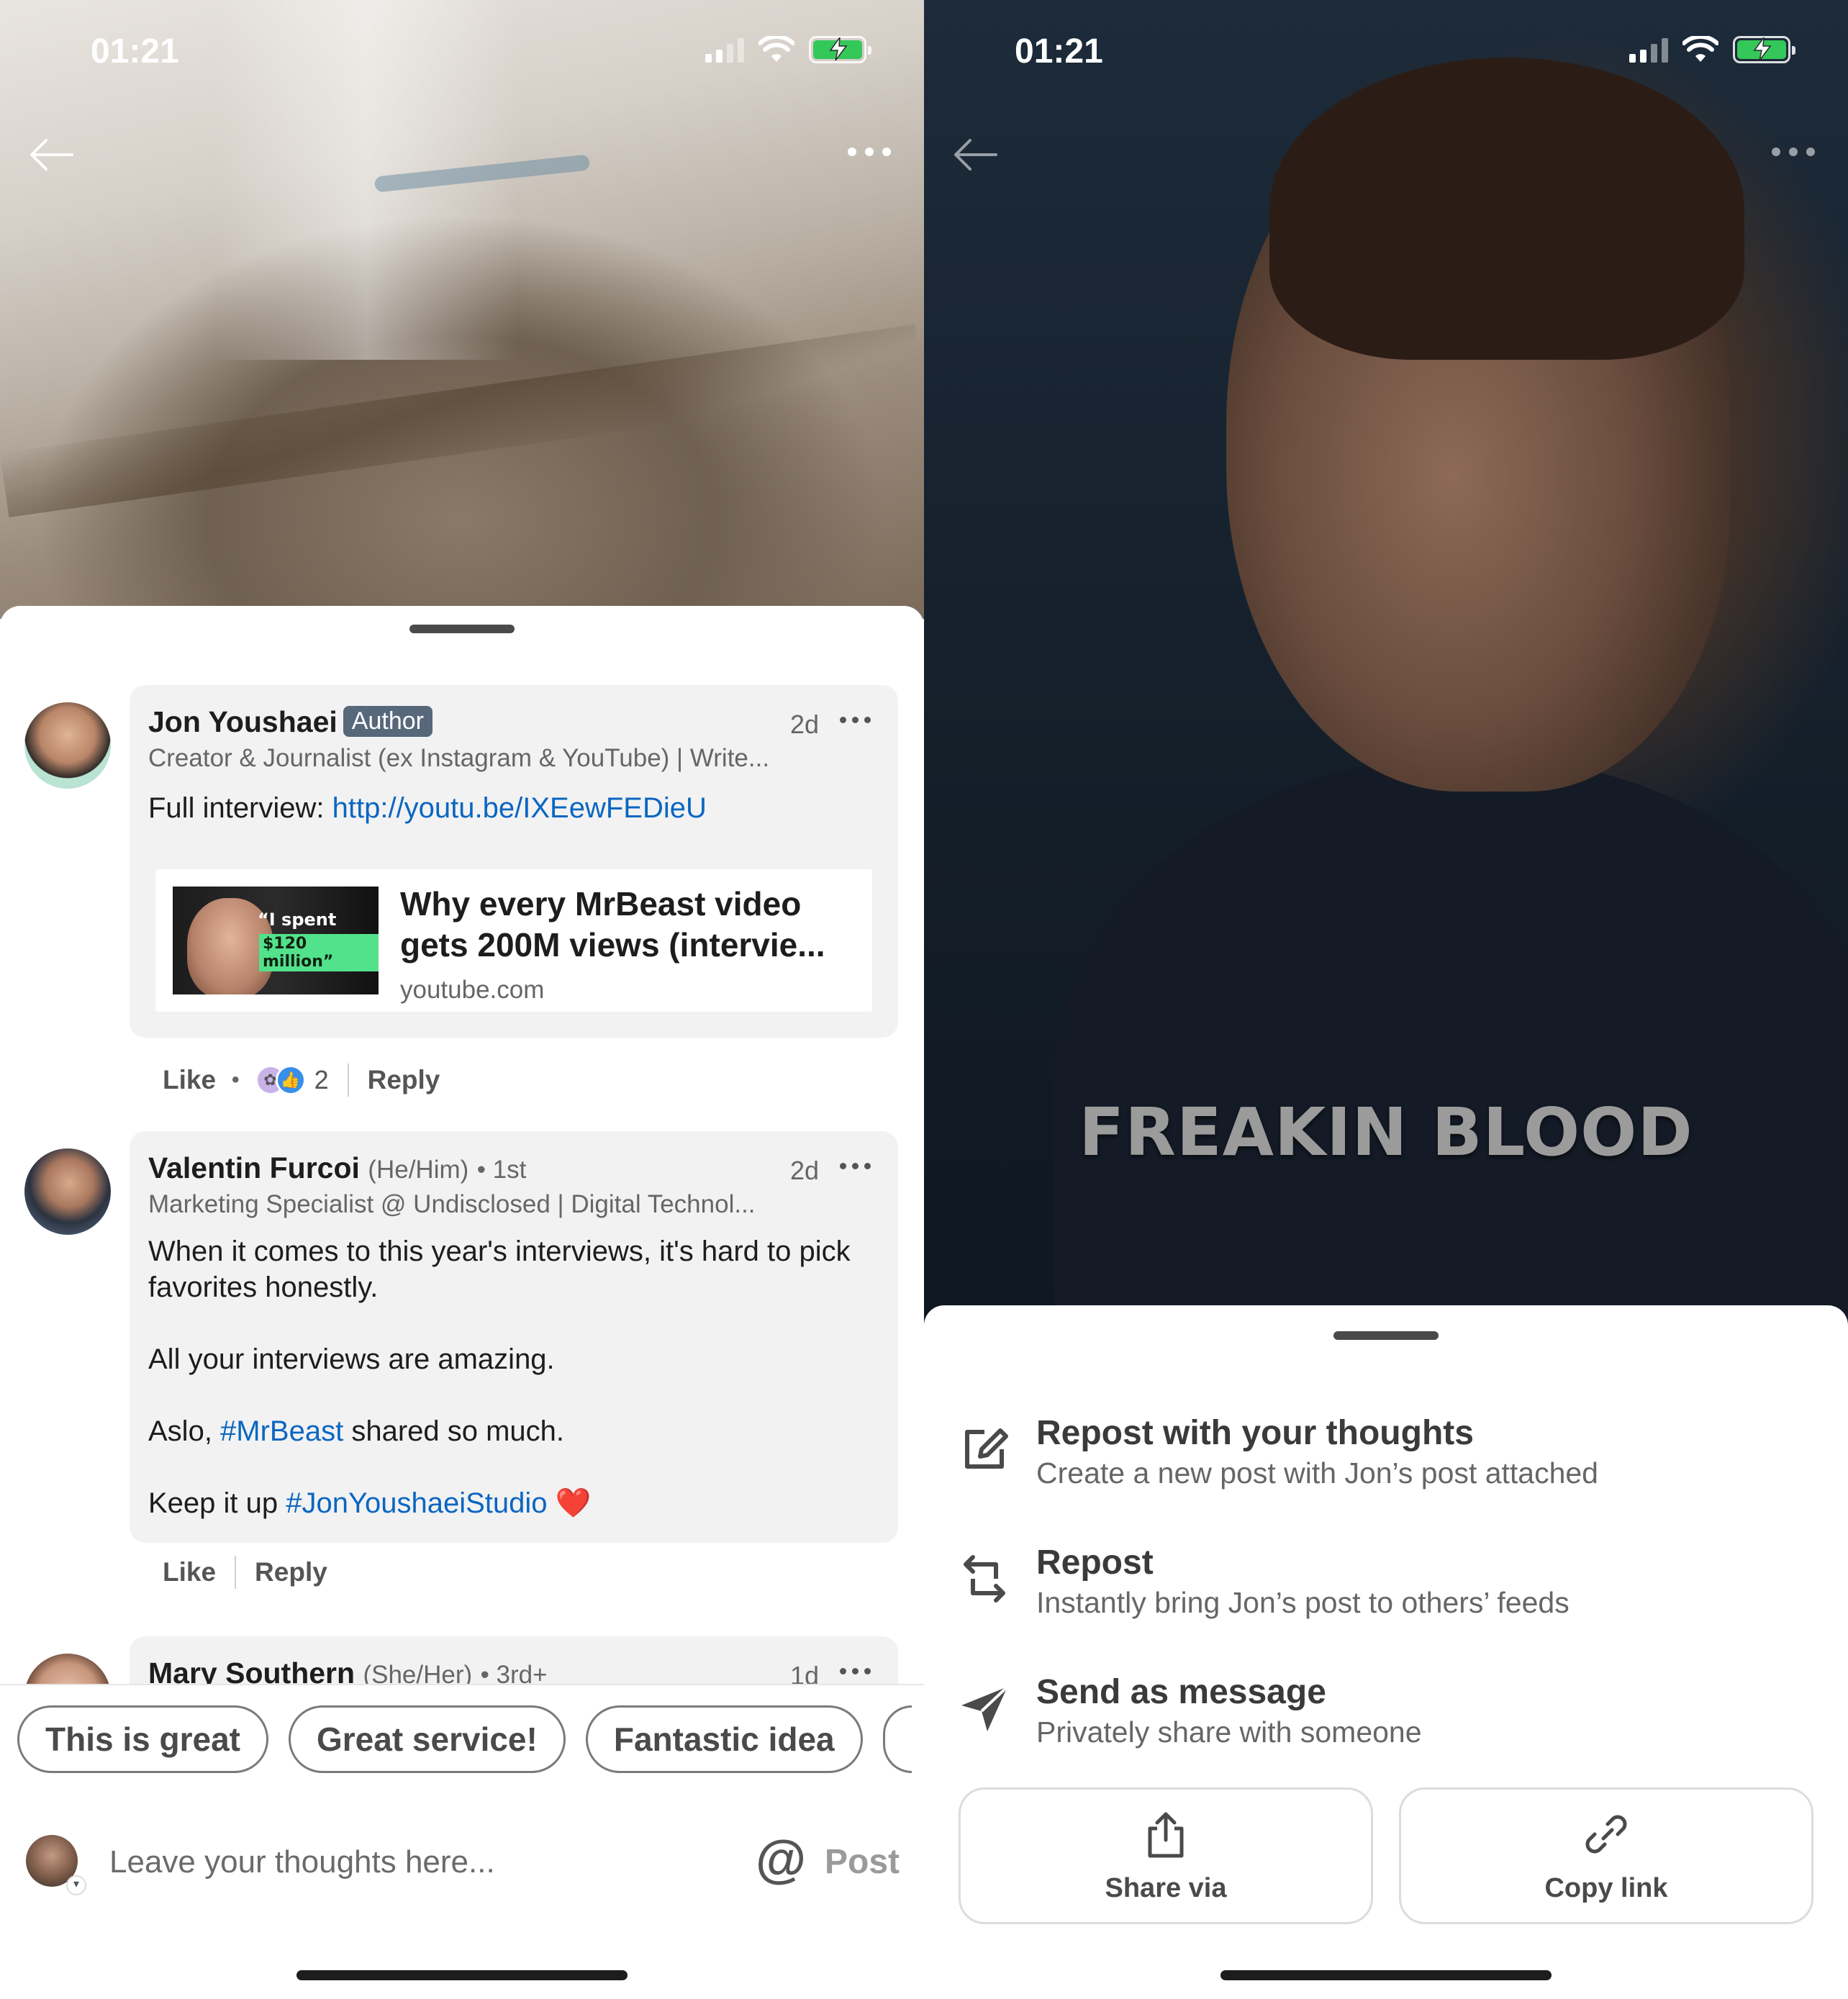 Image resolution: width=1848 pixels, height=1999 pixels. What do you see at coordinates (1181, 1692) in the screenshot?
I see `option-title: Send as message` at bounding box center [1181, 1692].